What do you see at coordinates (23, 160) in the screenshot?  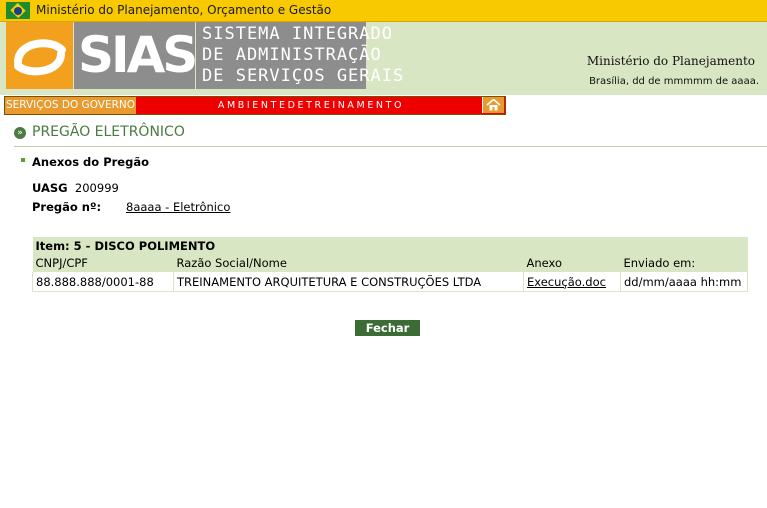 I see `bullet-icon` at bounding box center [23, 160].